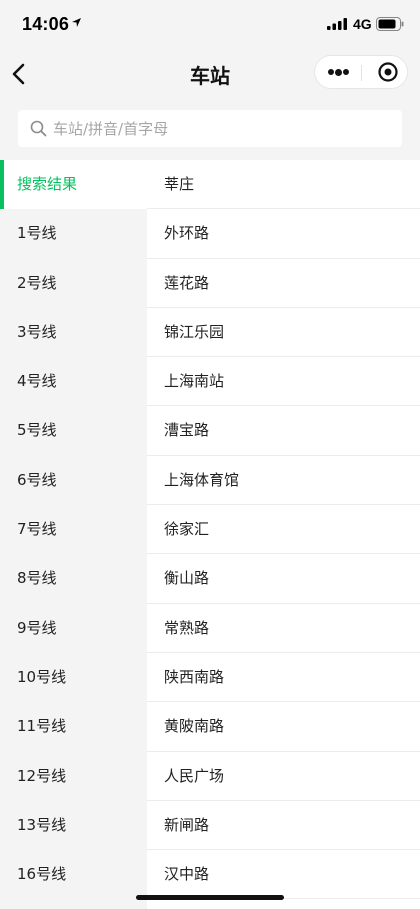  What do you see at coordinates (73, 233) in the screenshot?
I see `line-item: 1号线` at bounding box center [73, 233].